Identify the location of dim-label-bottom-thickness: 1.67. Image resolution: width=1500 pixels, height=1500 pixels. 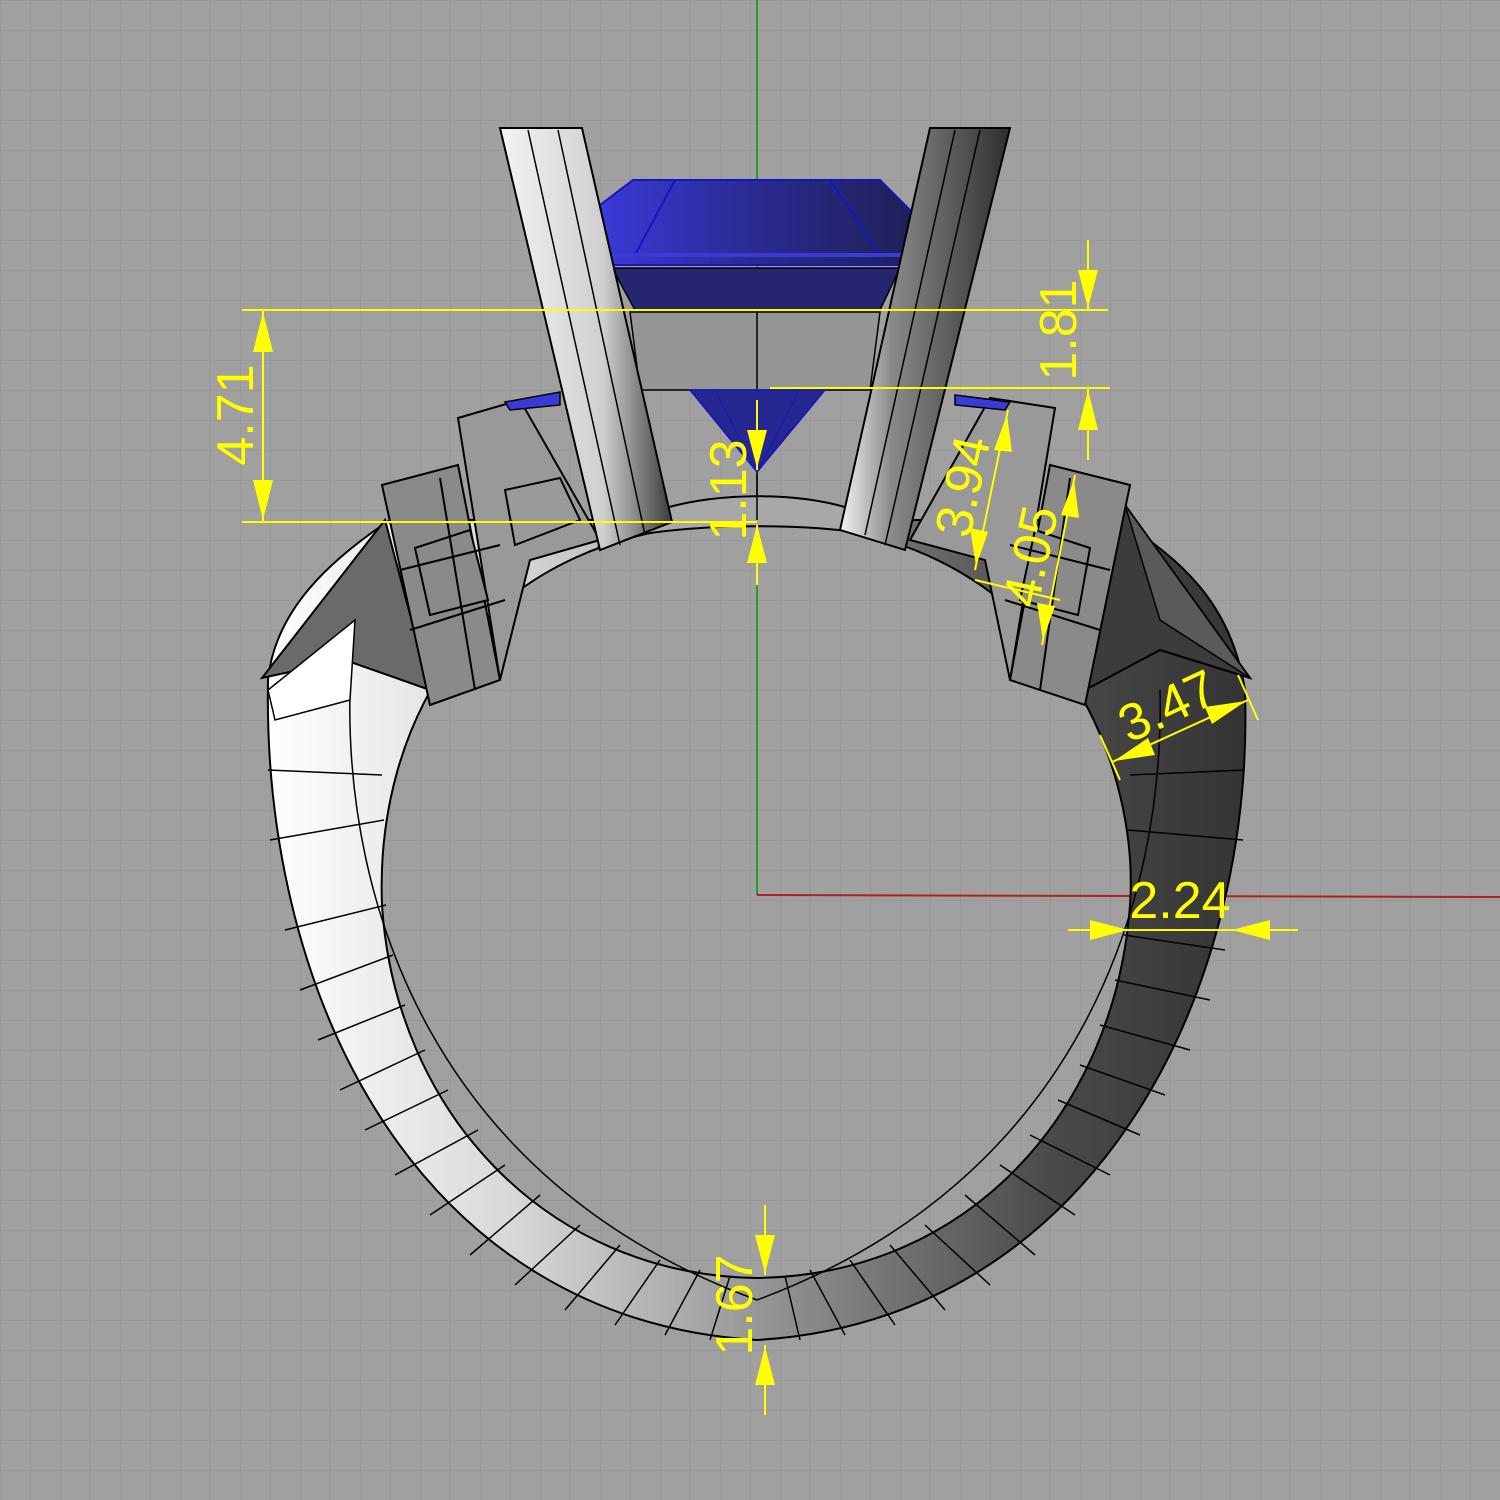
(735, 1304).